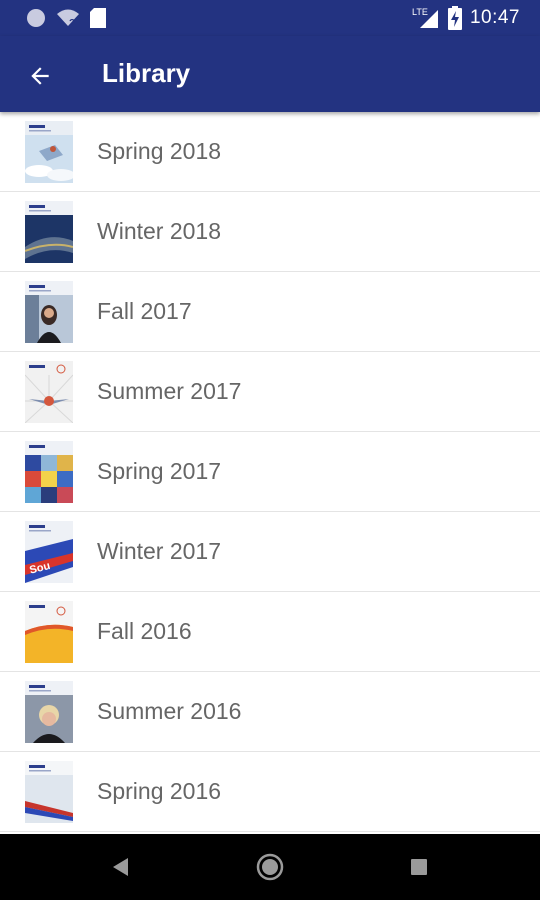  I want to click on list-item: Sou Winter 2017, so click(270, 552).